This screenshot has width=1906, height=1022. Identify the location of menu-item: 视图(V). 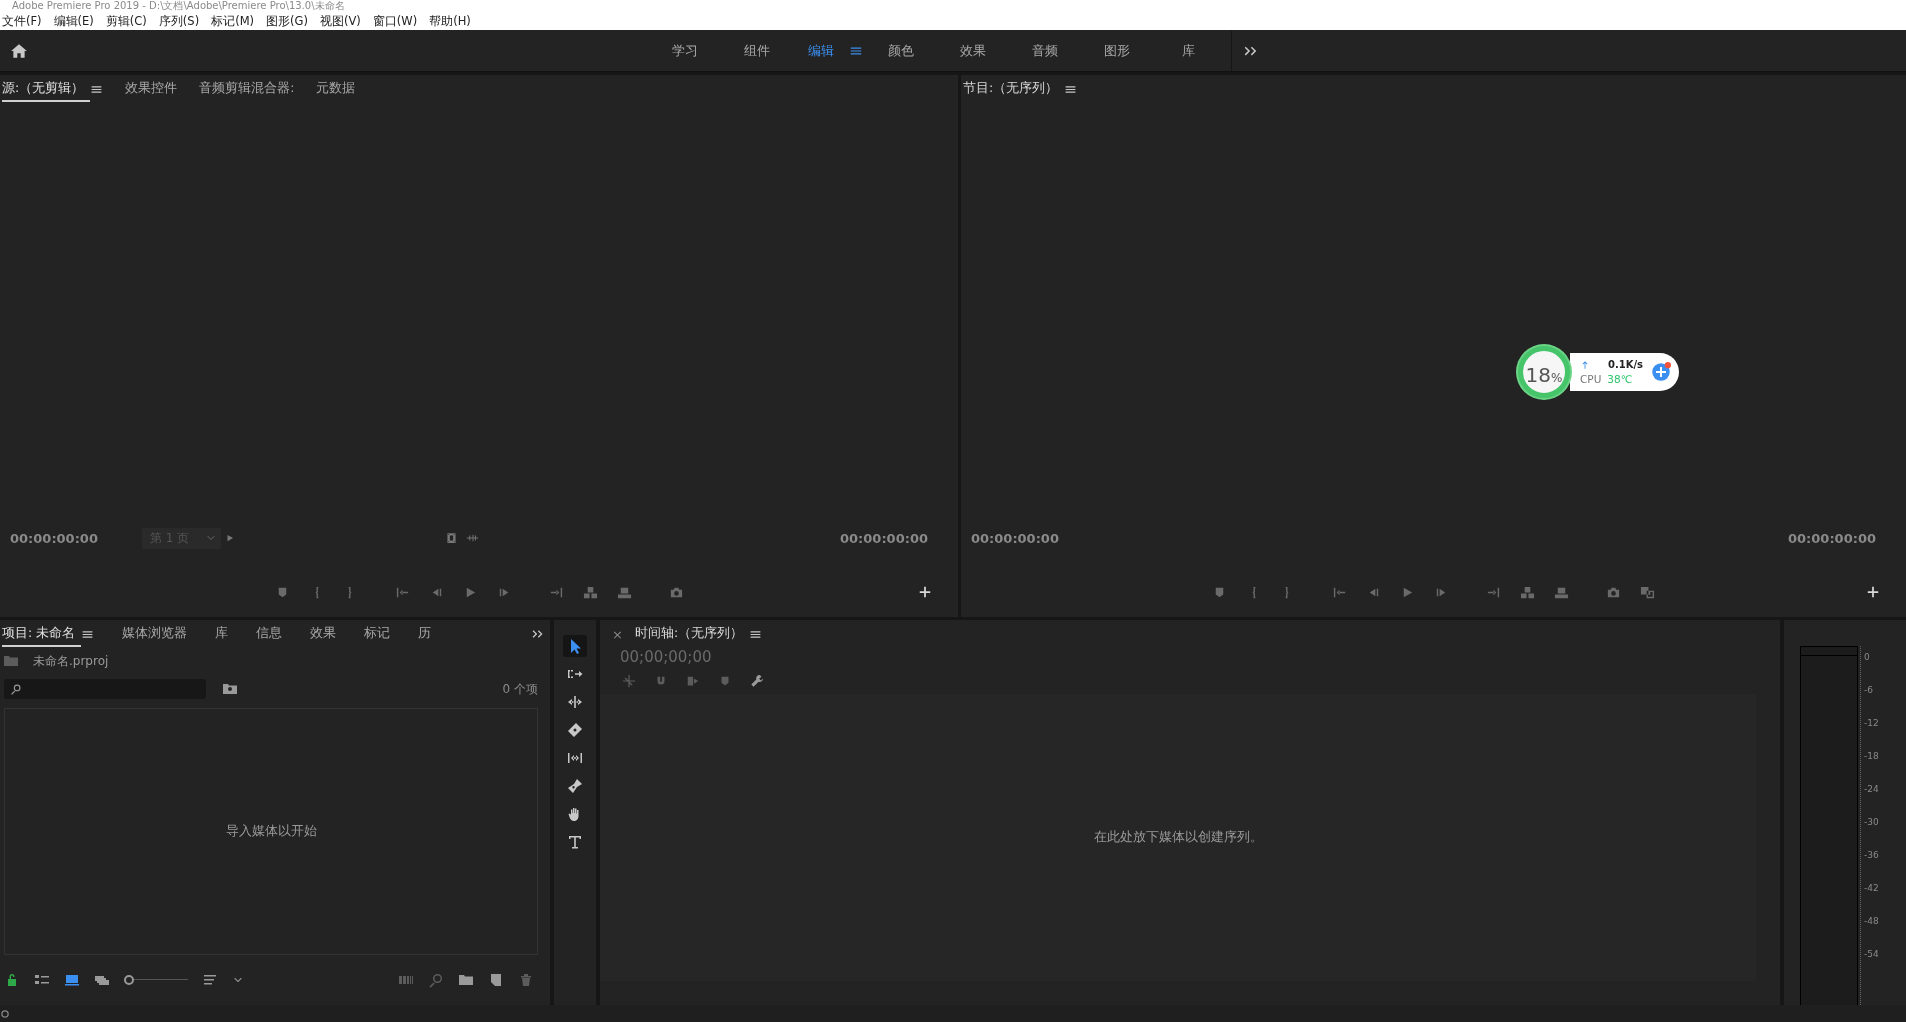
(340, 21).